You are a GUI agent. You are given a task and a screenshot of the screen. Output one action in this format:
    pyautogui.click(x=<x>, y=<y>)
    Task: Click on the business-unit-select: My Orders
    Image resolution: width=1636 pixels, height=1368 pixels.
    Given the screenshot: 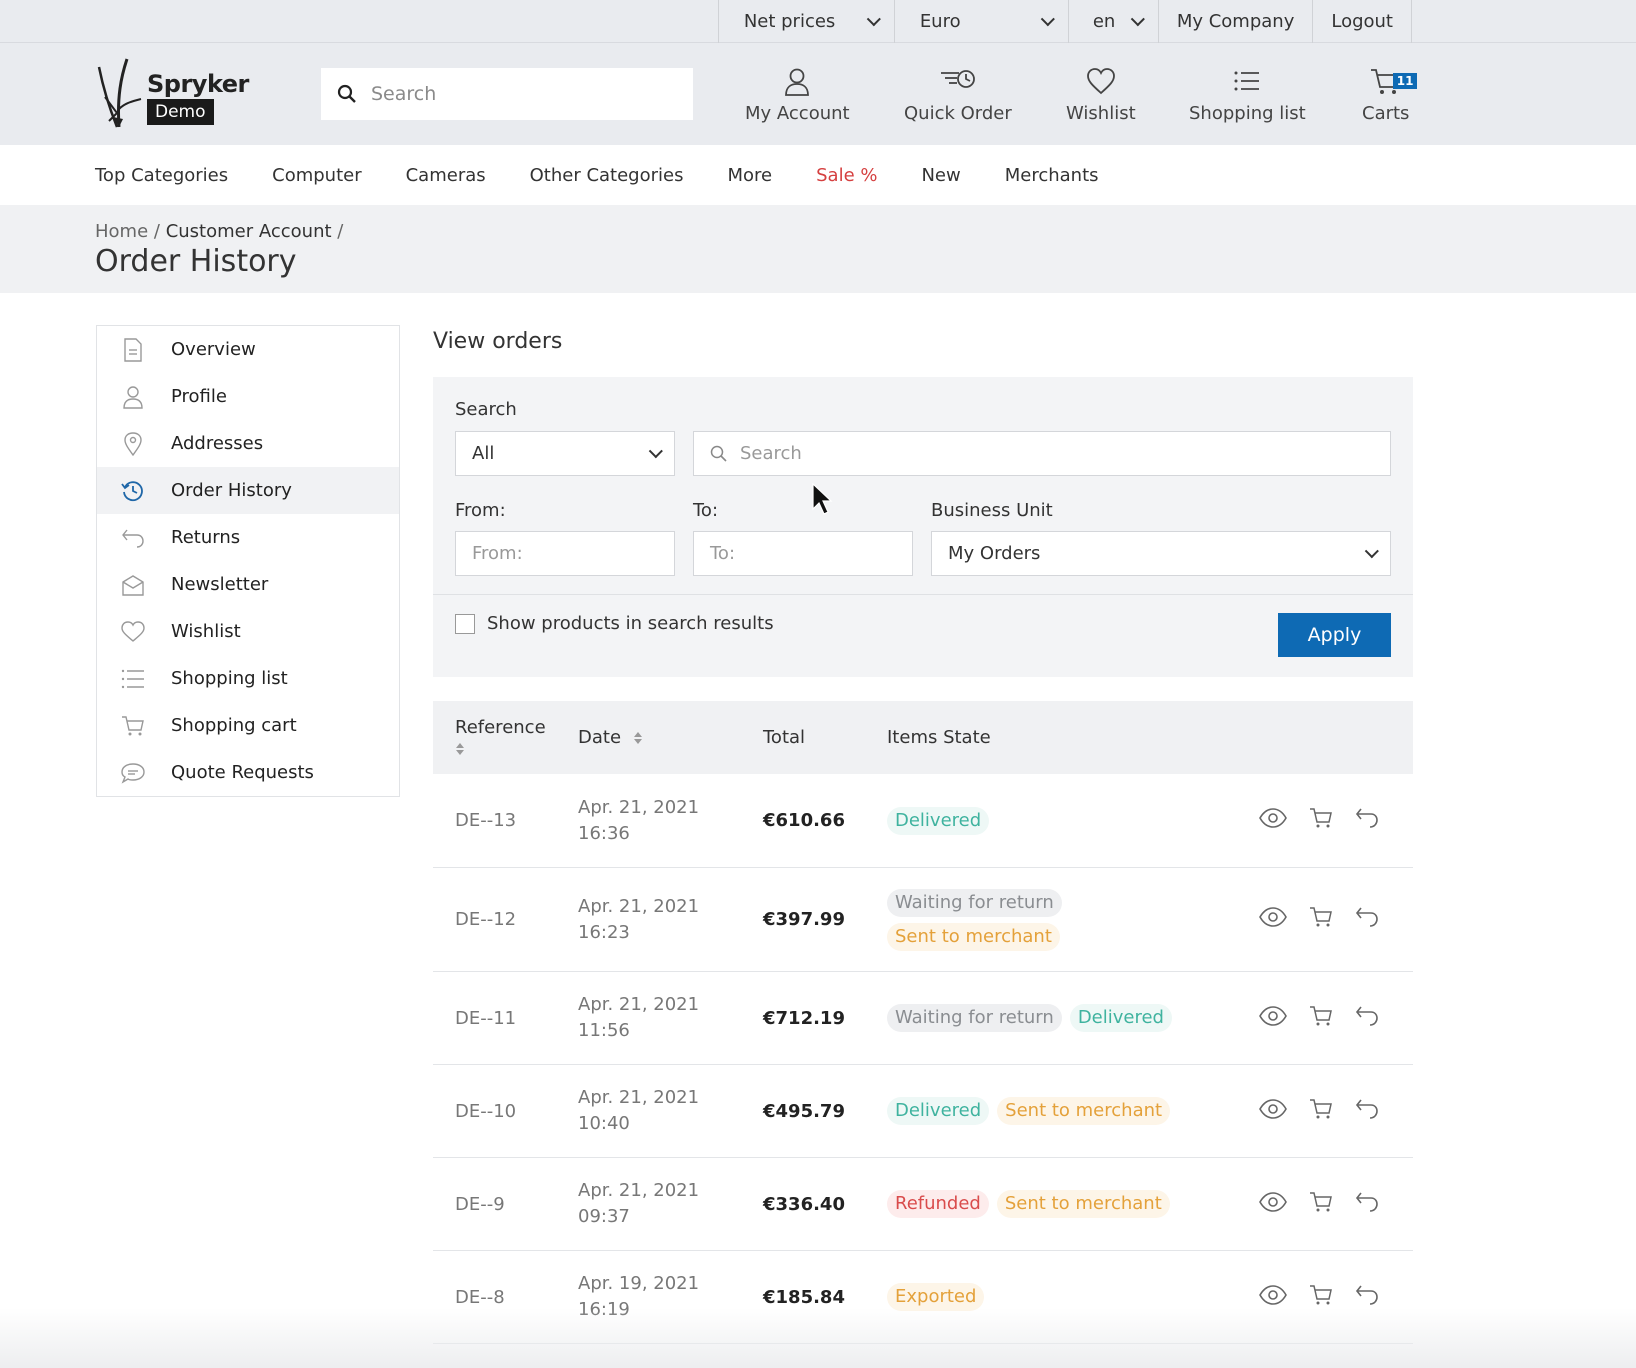 What is the action you would take?
    pyautogui.click(x=1161, y=553)
    